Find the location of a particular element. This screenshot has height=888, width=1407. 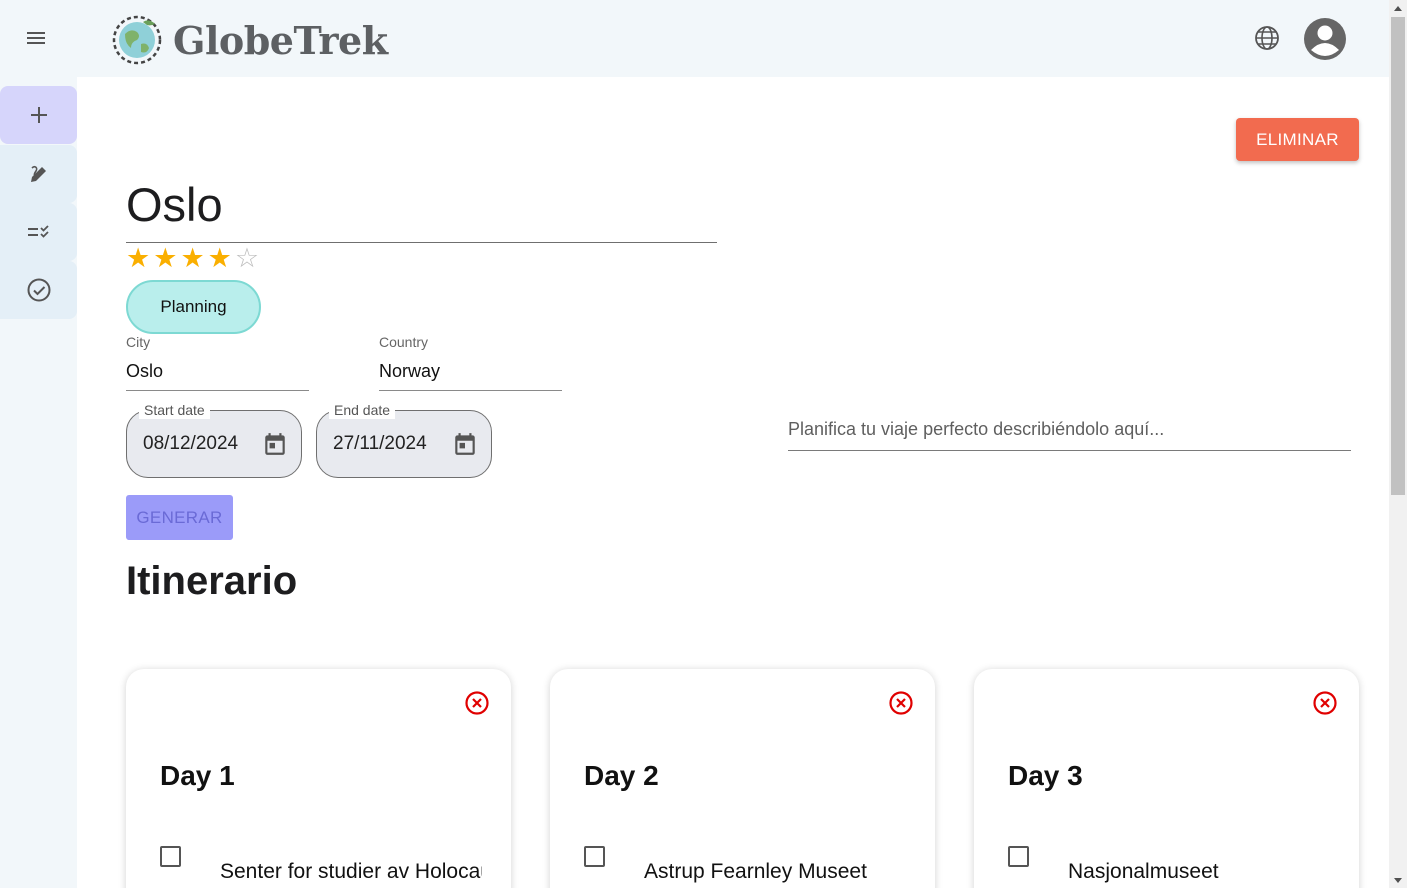

city-field: Oslo is located at coordinates (217, 376).